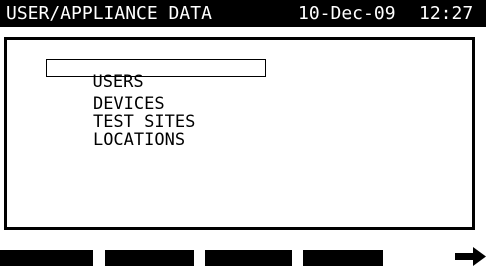  Describe the element at coordinates (243, 13) in the screenshot. I see `title-bar: USER/APPLIANCE DATA 10-Dec-09 12:27` at that location.